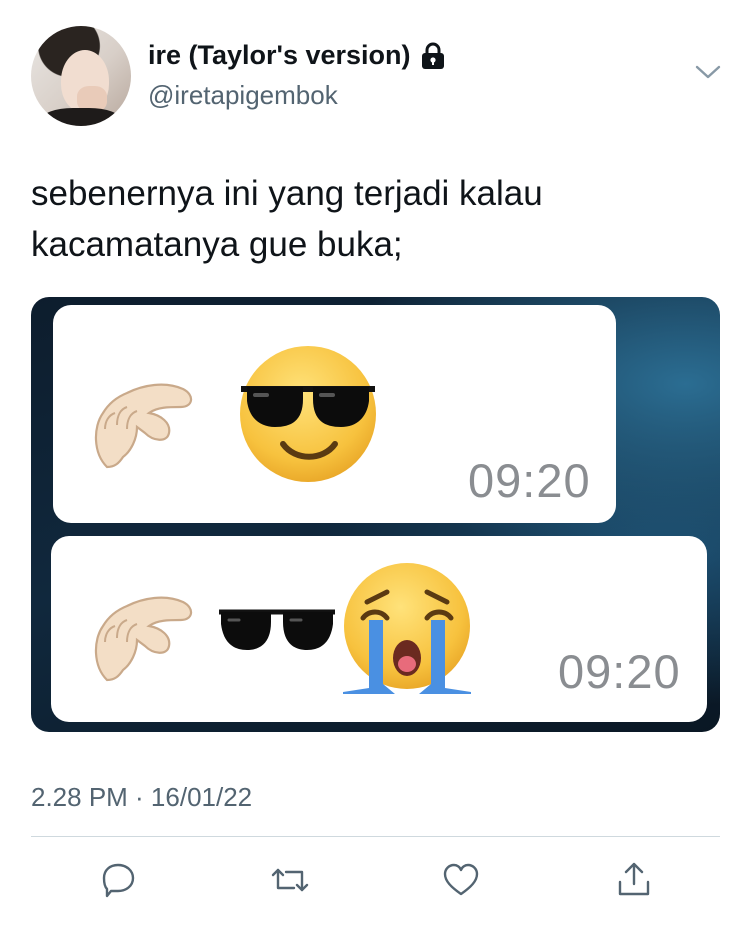  I want to click on sunglasses-icon, so click(277, 629).